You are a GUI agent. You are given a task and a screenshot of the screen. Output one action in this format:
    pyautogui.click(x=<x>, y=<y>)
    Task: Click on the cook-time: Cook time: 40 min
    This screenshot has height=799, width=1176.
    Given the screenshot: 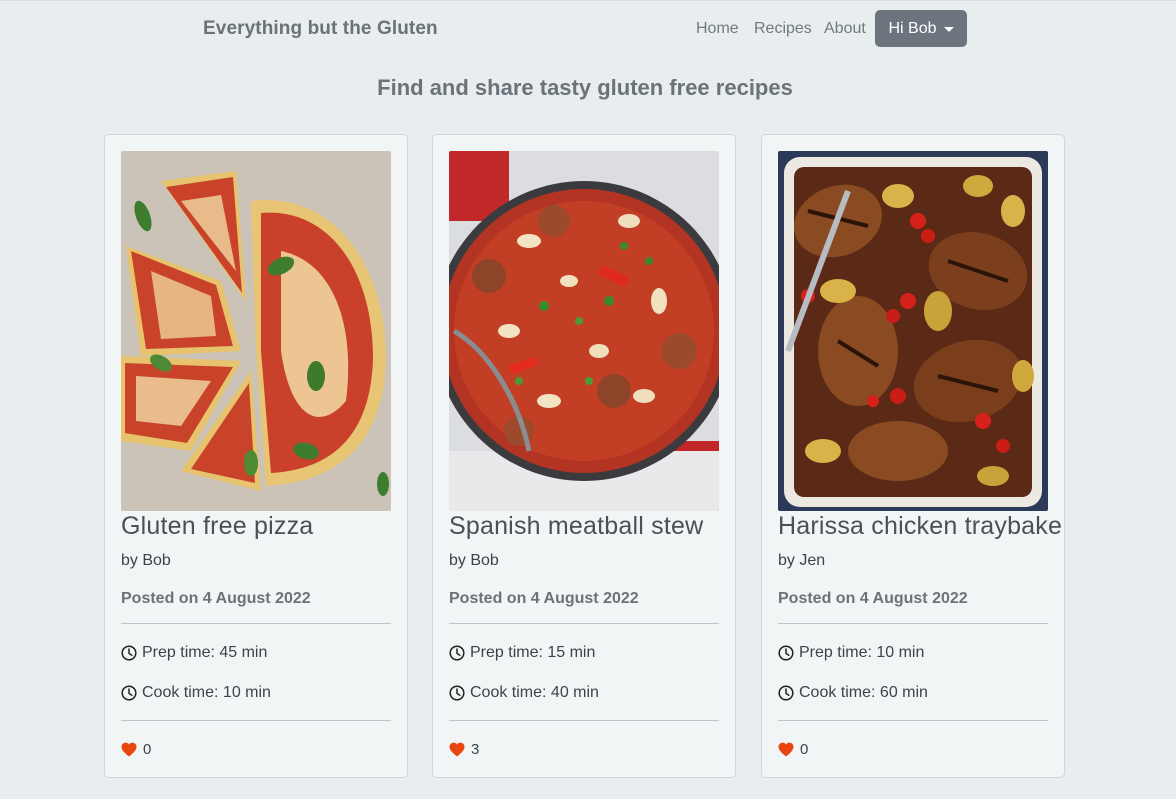 What is the action you would take?
    pyautogui.click(x=524, y=693)
    